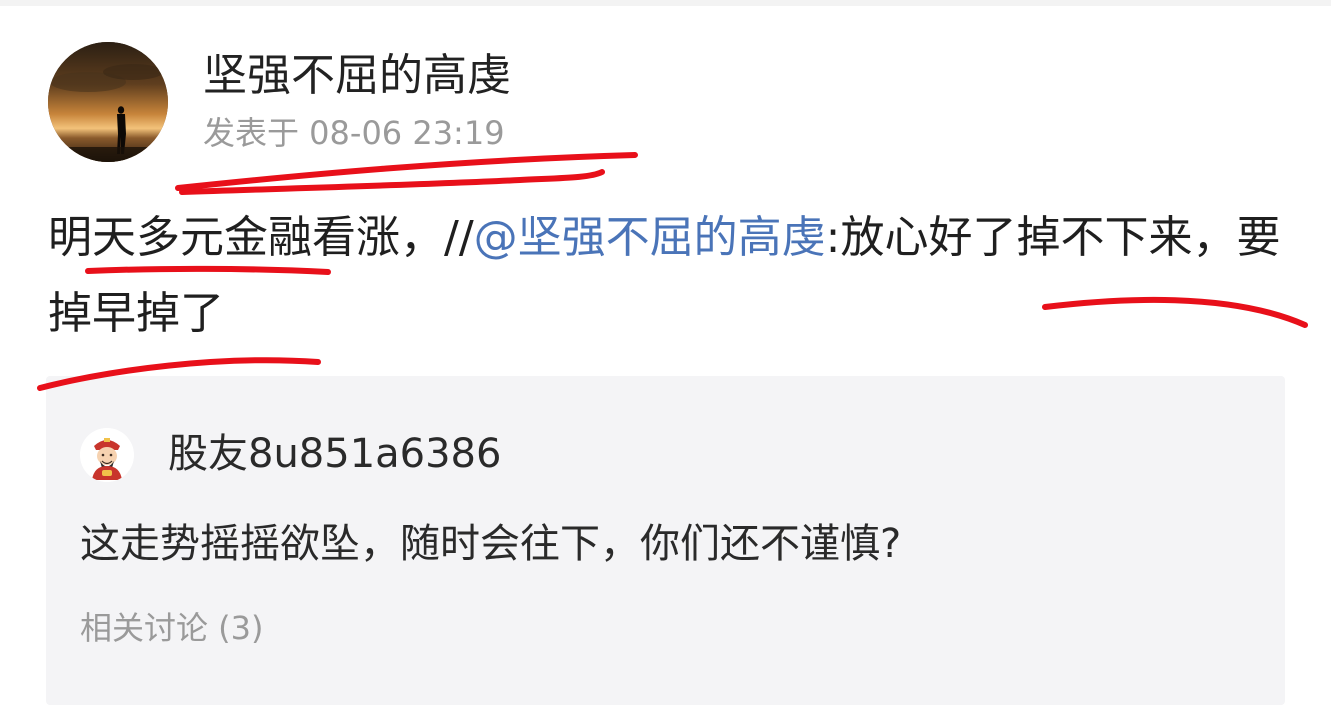  What do you see at coordinates (650, 237) in the screenshot?
I see `mention-link: @坚强不屈的高虔` at bounding box center [650, 237].